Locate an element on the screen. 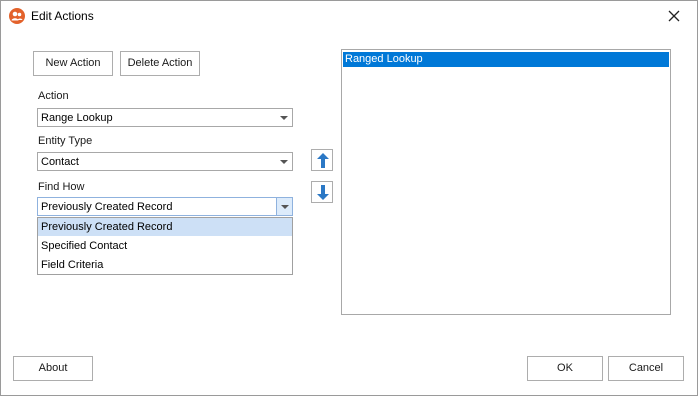 Image resolution: width=698 pixels, height=396 pixels. move-up-button is located at coordinates (322, 160).